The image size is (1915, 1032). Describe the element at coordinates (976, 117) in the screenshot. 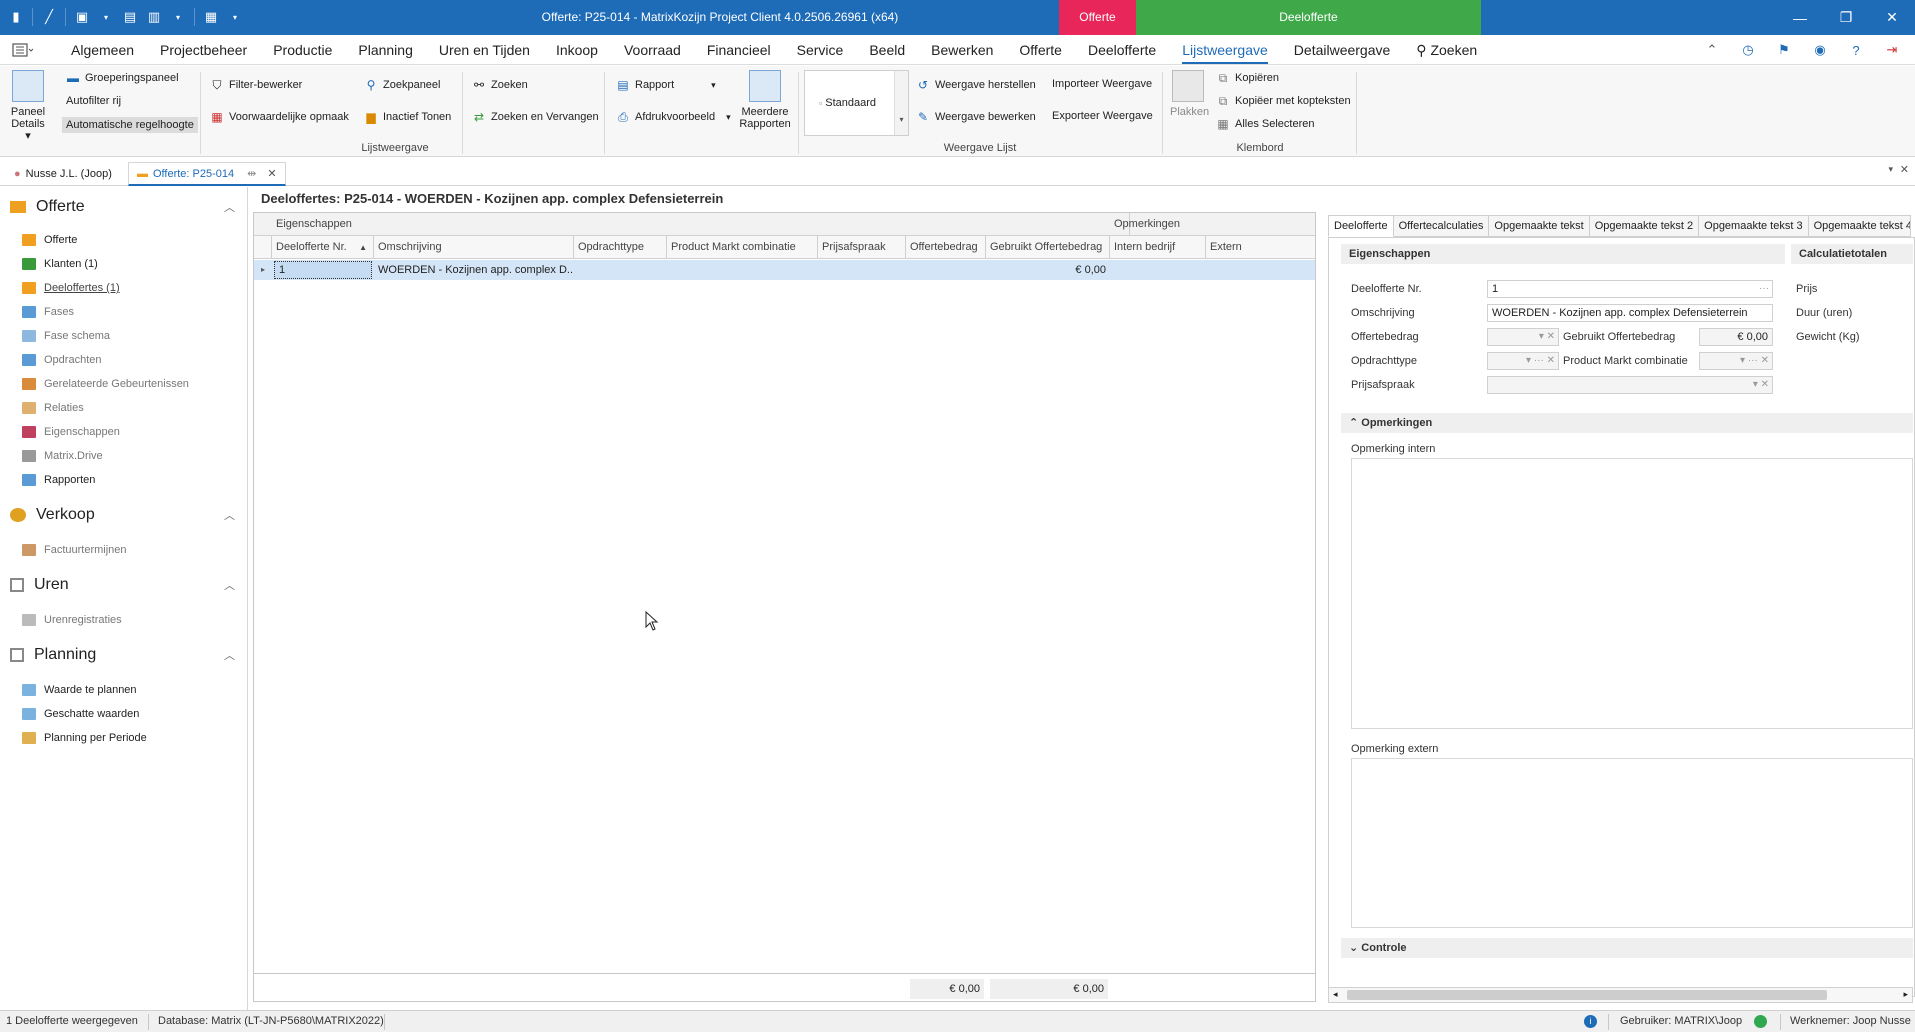

I see `weergave-bewerken-button: ✎ Weergave bewerken` at that location.